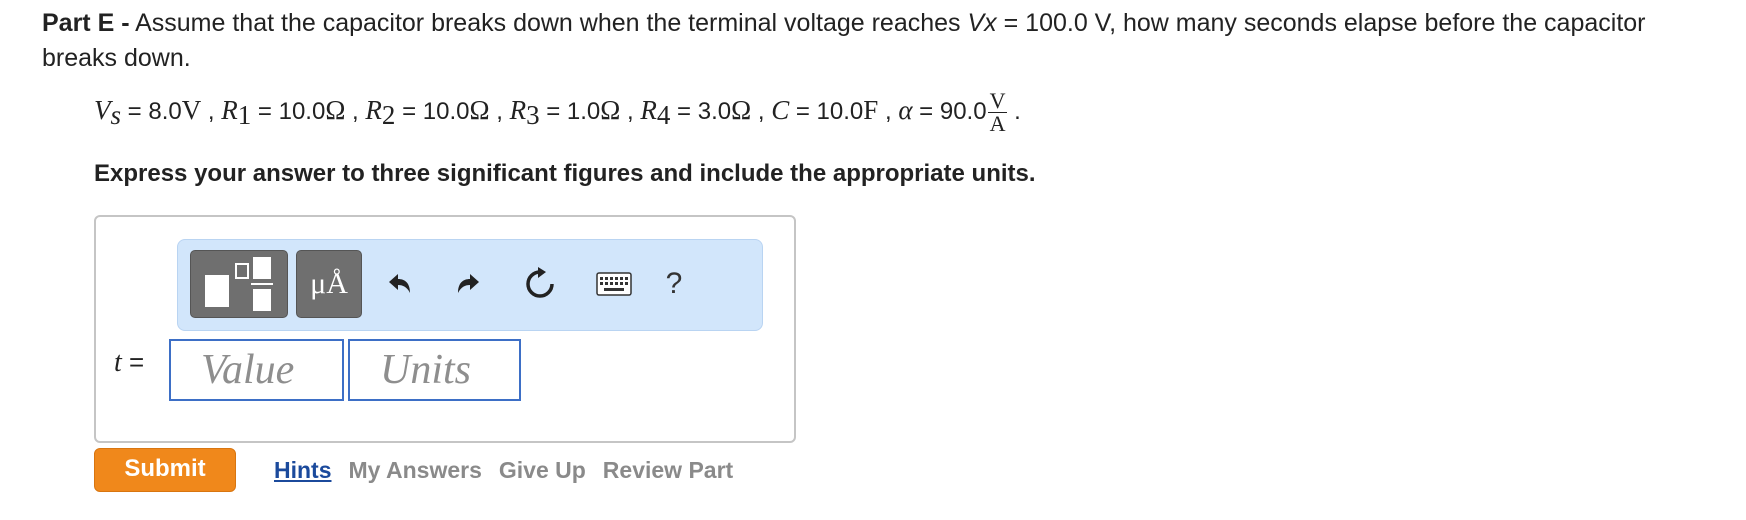 The image size is (1746, 520). I want to click on r3-unit: Ω, so click(610, 110).